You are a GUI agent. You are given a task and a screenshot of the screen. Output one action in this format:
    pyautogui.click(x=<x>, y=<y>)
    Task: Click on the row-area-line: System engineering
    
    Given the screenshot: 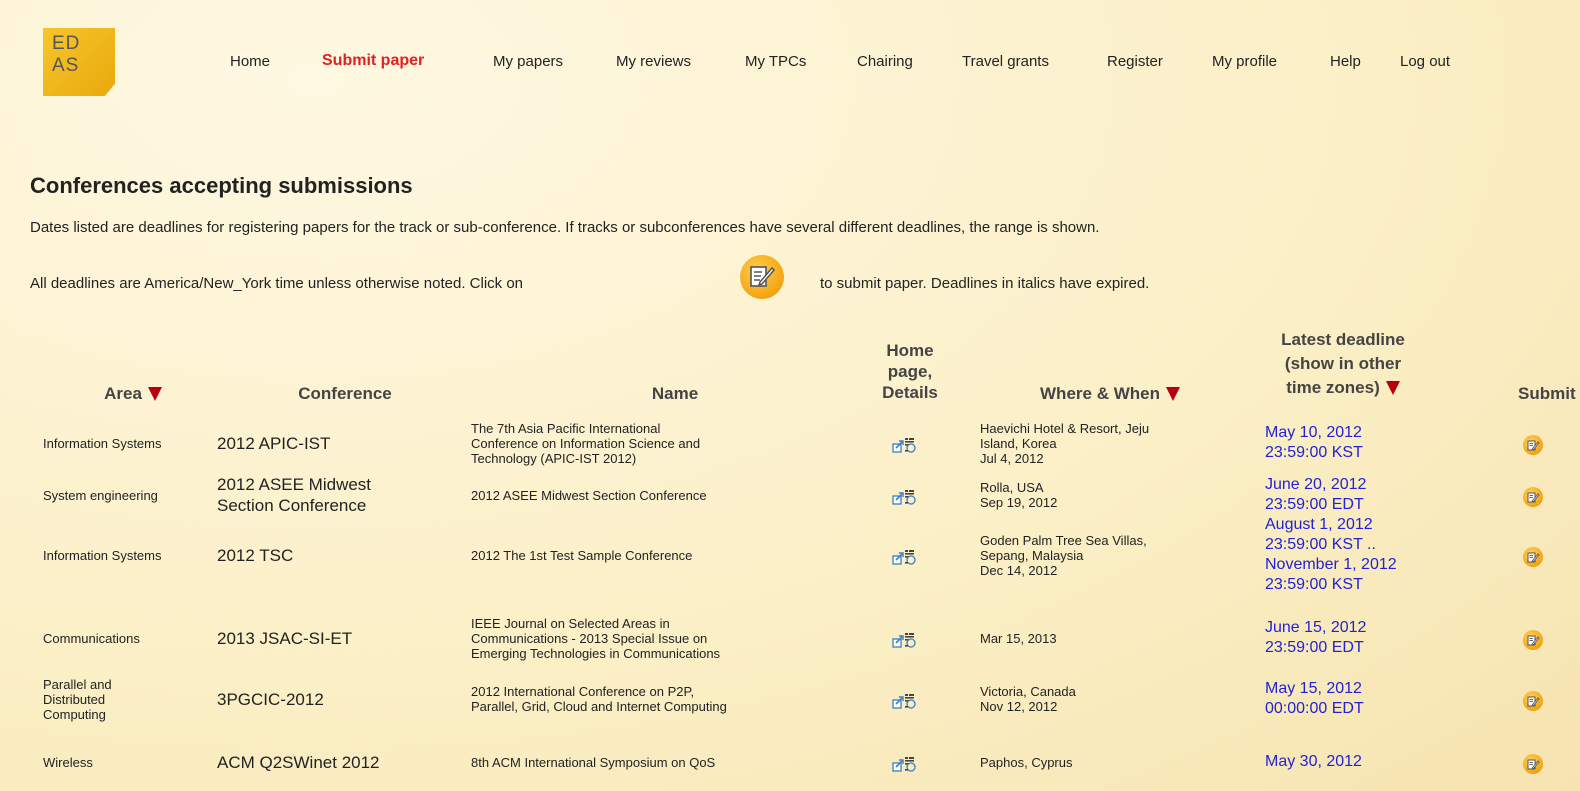 What is the action you would take?
    pyautogui.click(x=100, y=495)
    